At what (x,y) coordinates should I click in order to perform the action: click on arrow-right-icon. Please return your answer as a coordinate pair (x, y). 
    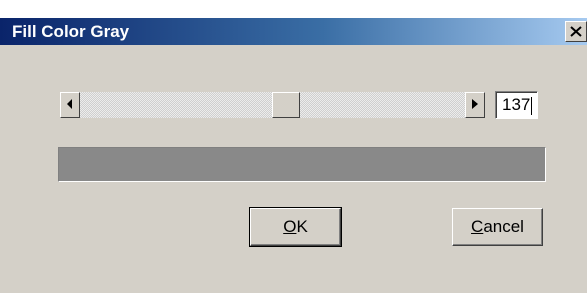
    Looking at the image, I should click on (475, 105).